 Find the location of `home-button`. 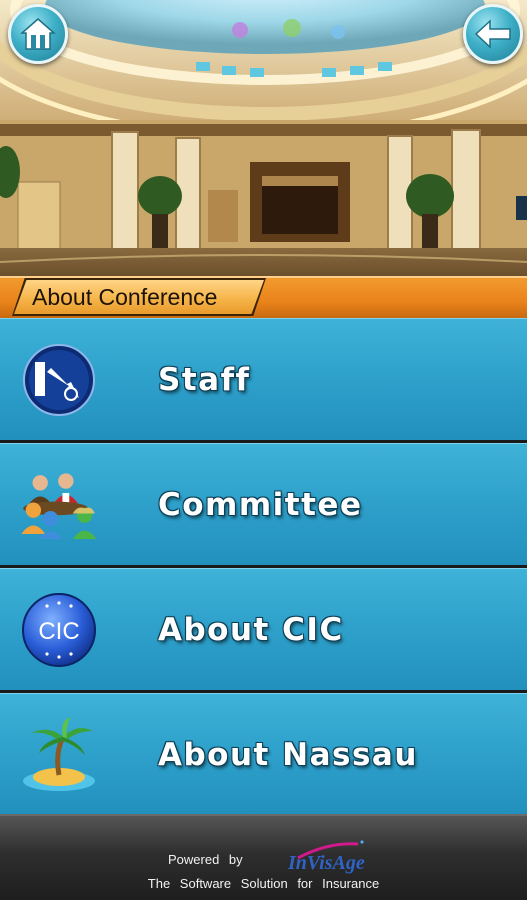

home-button is located at coordinates (38, 34).